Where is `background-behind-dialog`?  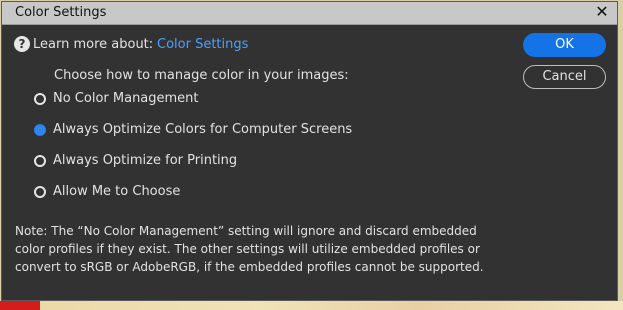 background-behind-dialog is located at coordinates (311, 305).